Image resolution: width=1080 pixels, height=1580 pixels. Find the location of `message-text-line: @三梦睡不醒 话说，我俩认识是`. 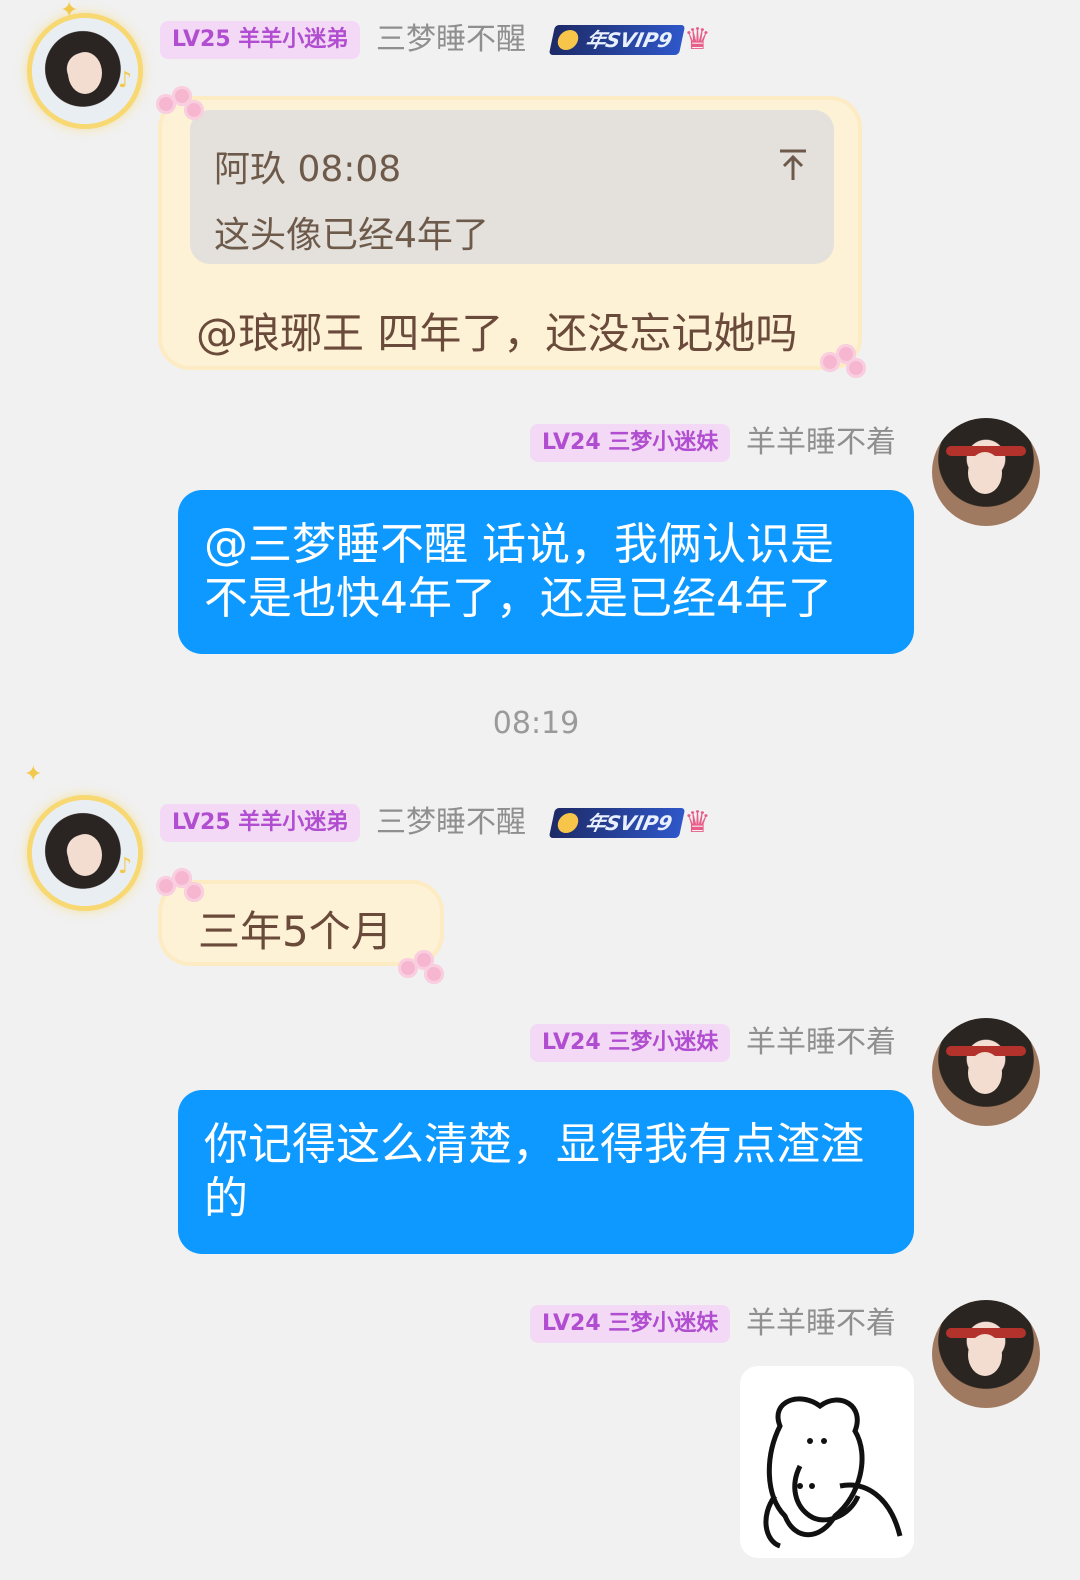

message-text-line: @三梦睡不醒 话说，我俩认识是 is located at coordinates (519, 544).